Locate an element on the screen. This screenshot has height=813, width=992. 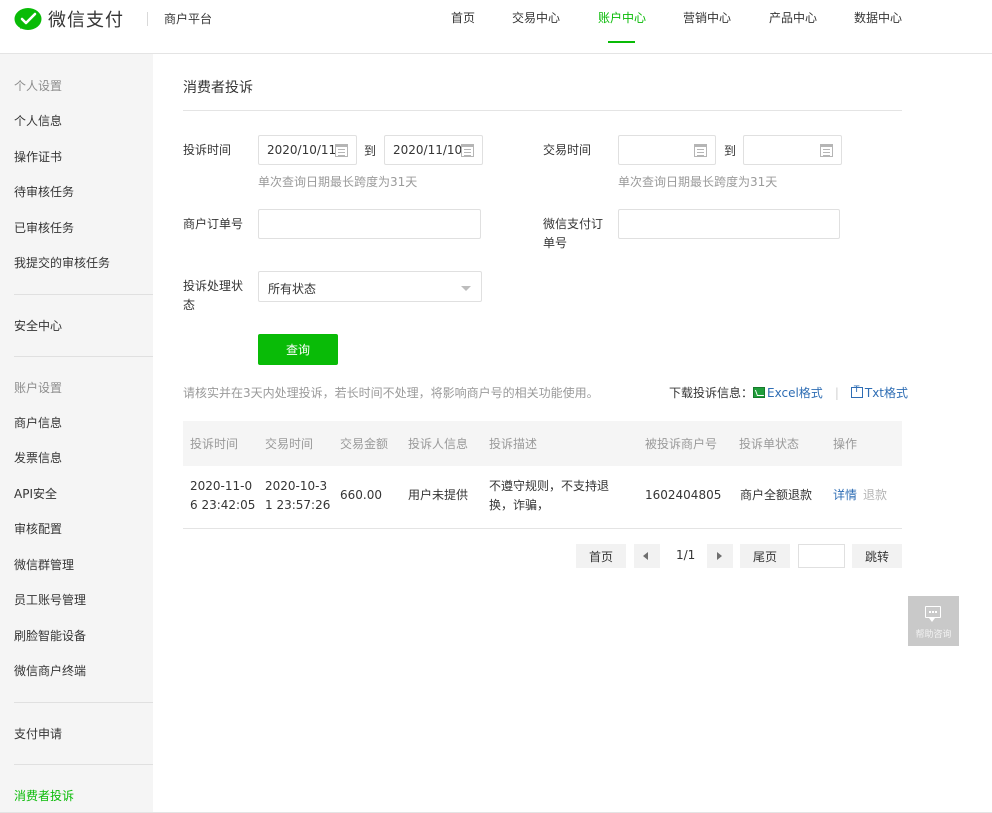
next-page-button is located at coordinates (720, 556).